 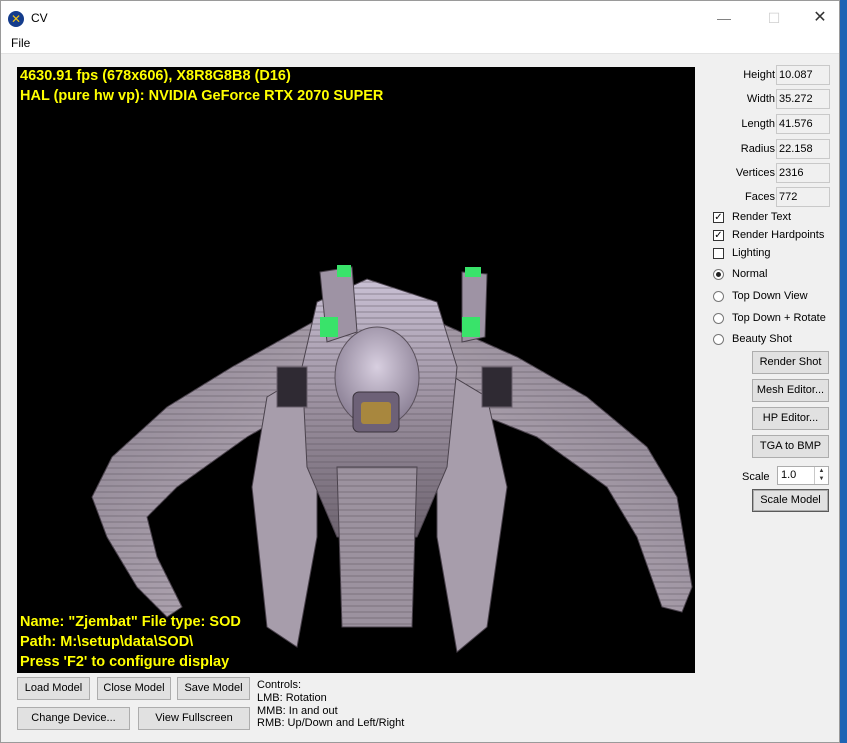 What do you see at coordinates (803, 149) in the screenshot?
I see `prop-value: 22.158` at bounding box center [803, 149].